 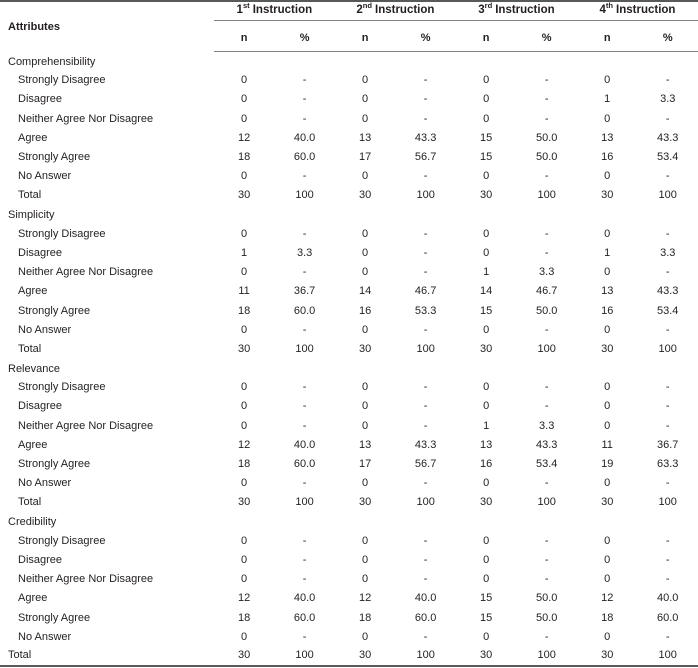 What do you see at coordinates (525, 10) in the screenshot?
I see `column-group-label-3: Instruction` at bounding box center [525, 10].